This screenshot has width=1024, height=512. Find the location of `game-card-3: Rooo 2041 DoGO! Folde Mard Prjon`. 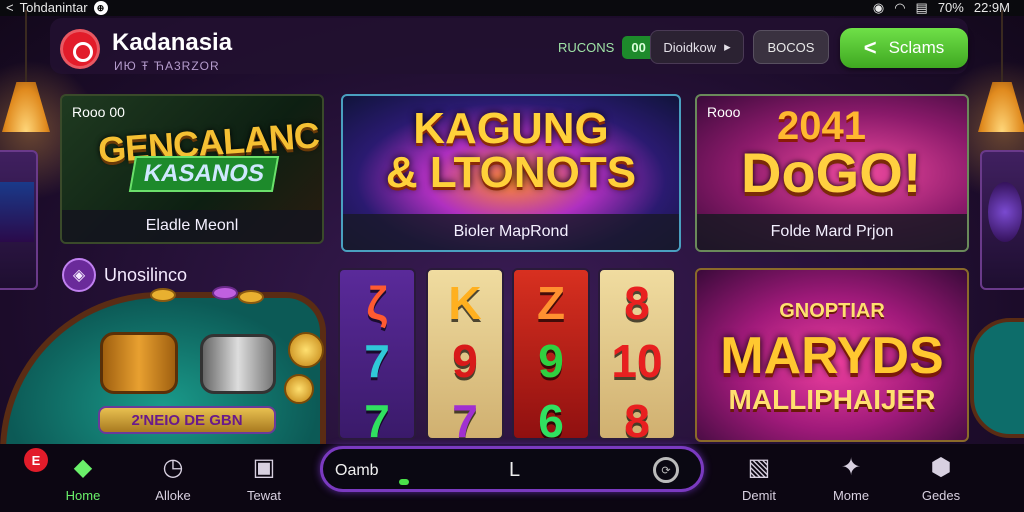

game-card-3: Rooo 2041 DoGO! Folde Mard Prjon is located at coordinates (832, 173).